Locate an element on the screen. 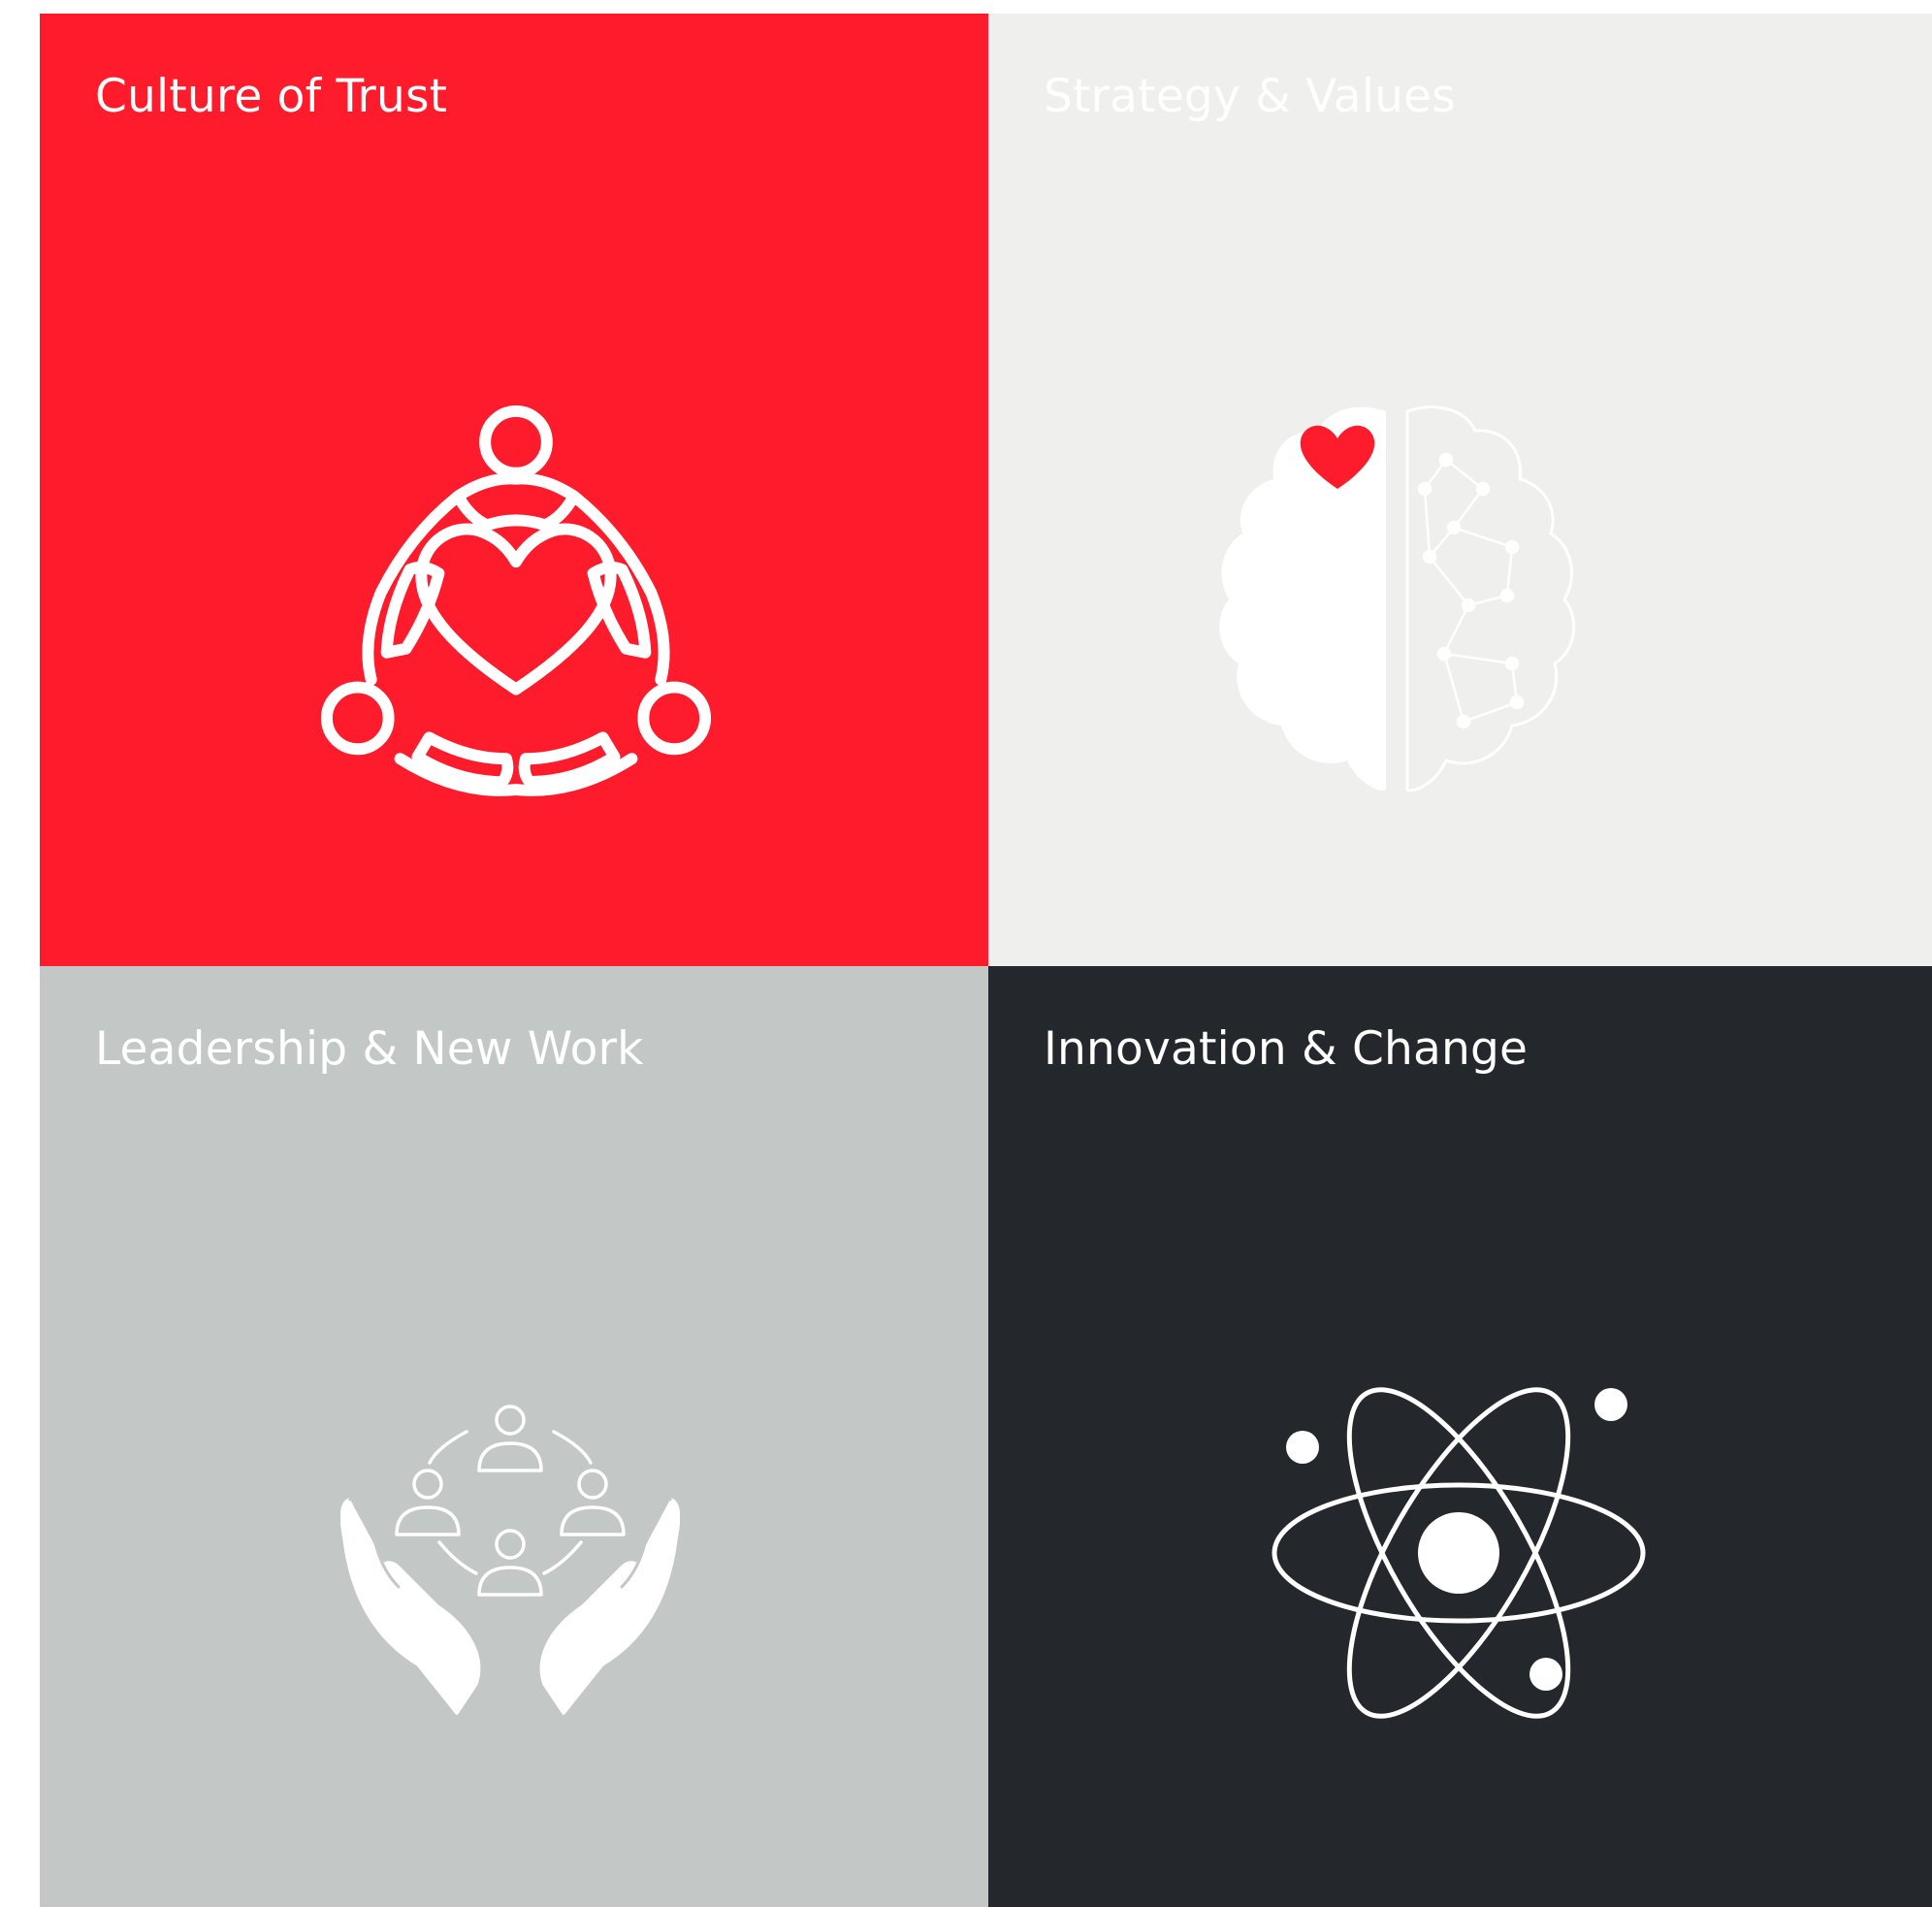 The height and width of the screenshot is (1907, 1932). brain-heart-icon is located at coordinates (1397, 598).